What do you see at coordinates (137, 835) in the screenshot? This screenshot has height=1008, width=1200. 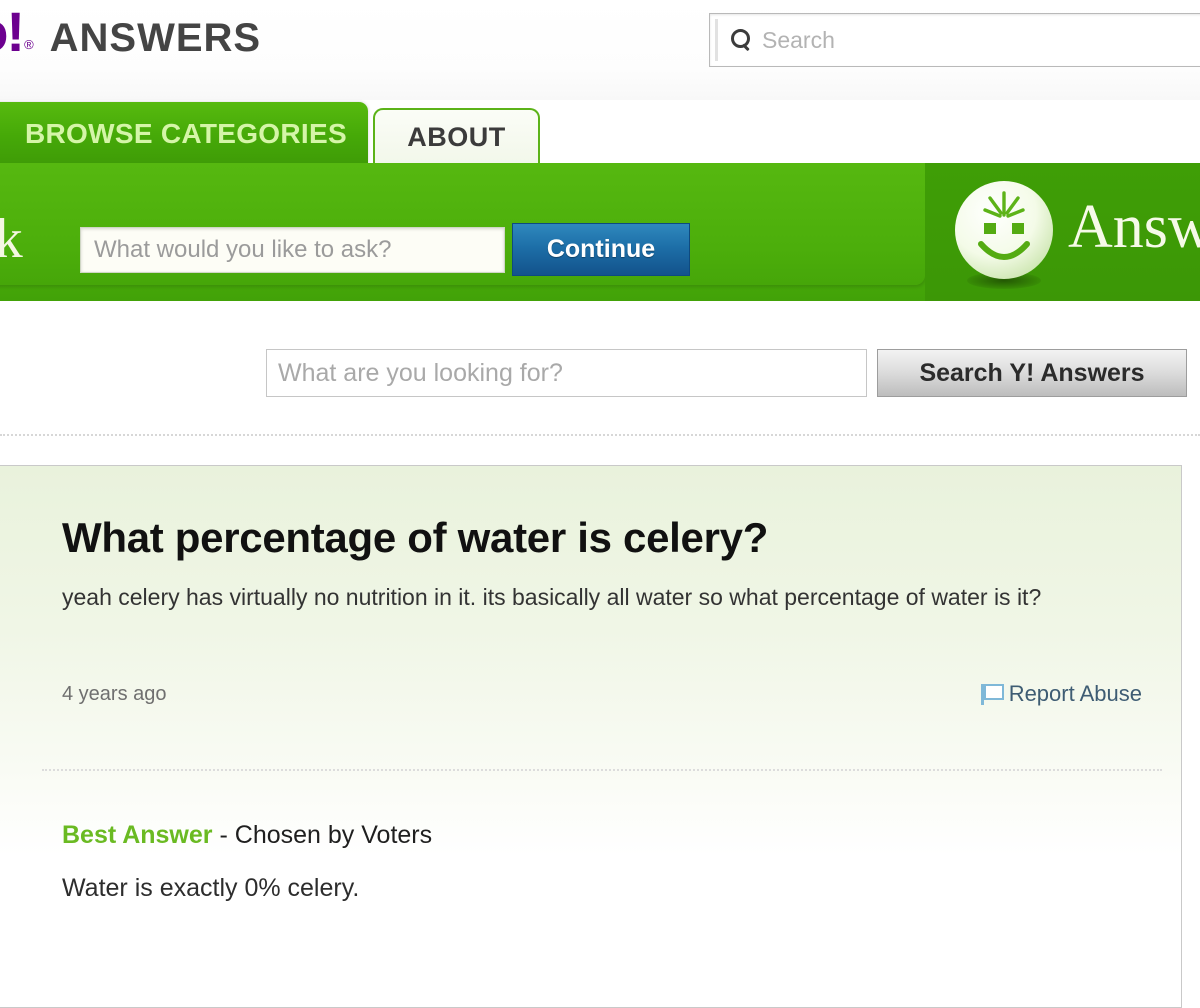 I see `best-answer-badge: Best Answer` at bounding box center [137, 835].